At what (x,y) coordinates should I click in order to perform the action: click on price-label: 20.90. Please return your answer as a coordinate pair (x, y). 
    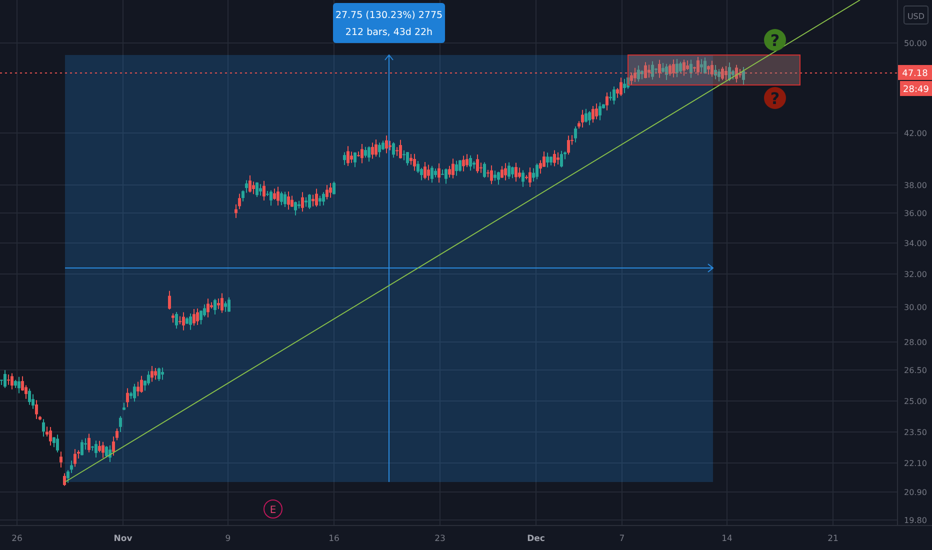
    Looking at the image, I should click on (915, 492).